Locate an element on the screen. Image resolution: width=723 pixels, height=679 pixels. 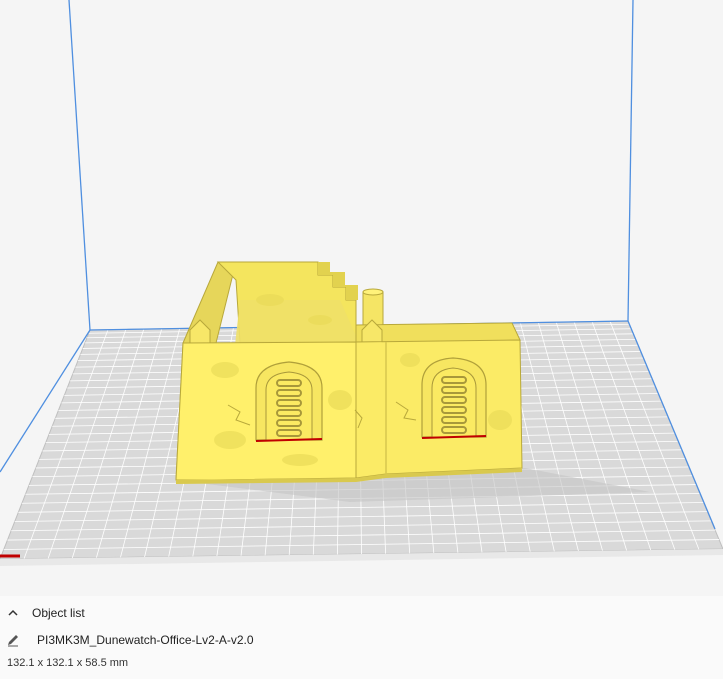
window-right is located at coordinates (454, 398).